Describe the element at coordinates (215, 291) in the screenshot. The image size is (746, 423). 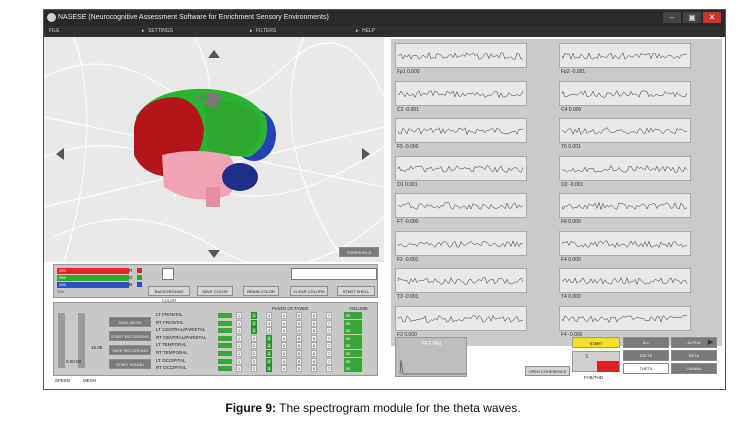
I see `save-color-button: SAVE COLOR` at that location.